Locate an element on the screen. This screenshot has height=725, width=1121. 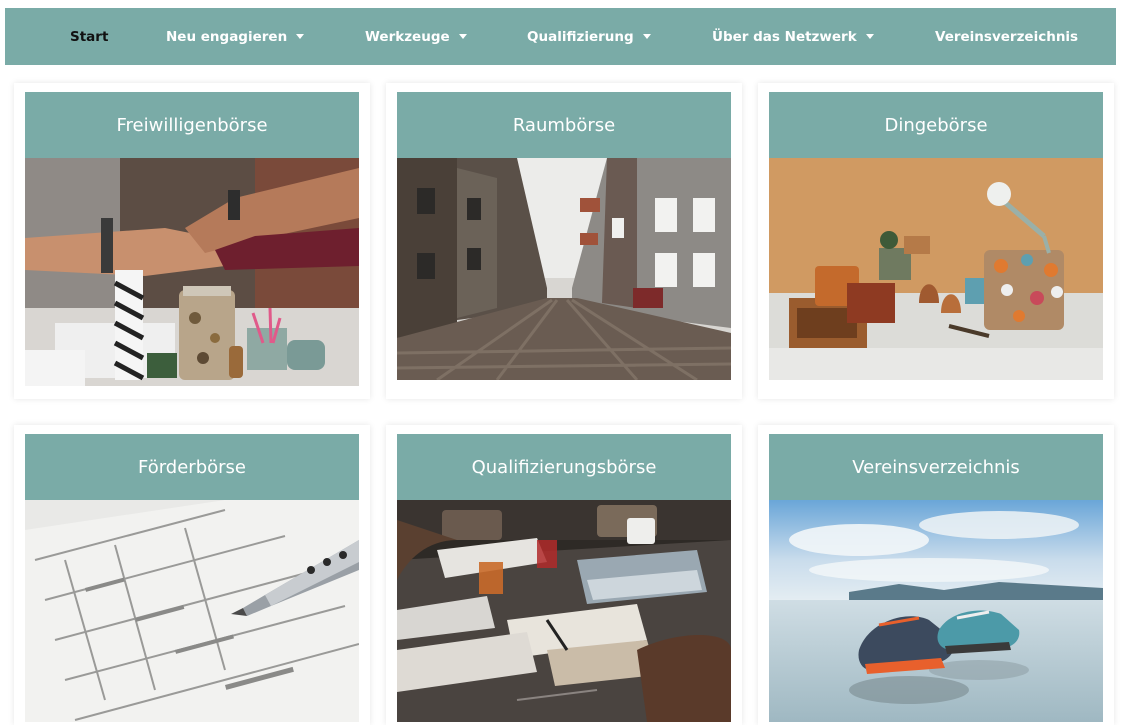
nav-item-label: Start is located at coordinates (89, 37).